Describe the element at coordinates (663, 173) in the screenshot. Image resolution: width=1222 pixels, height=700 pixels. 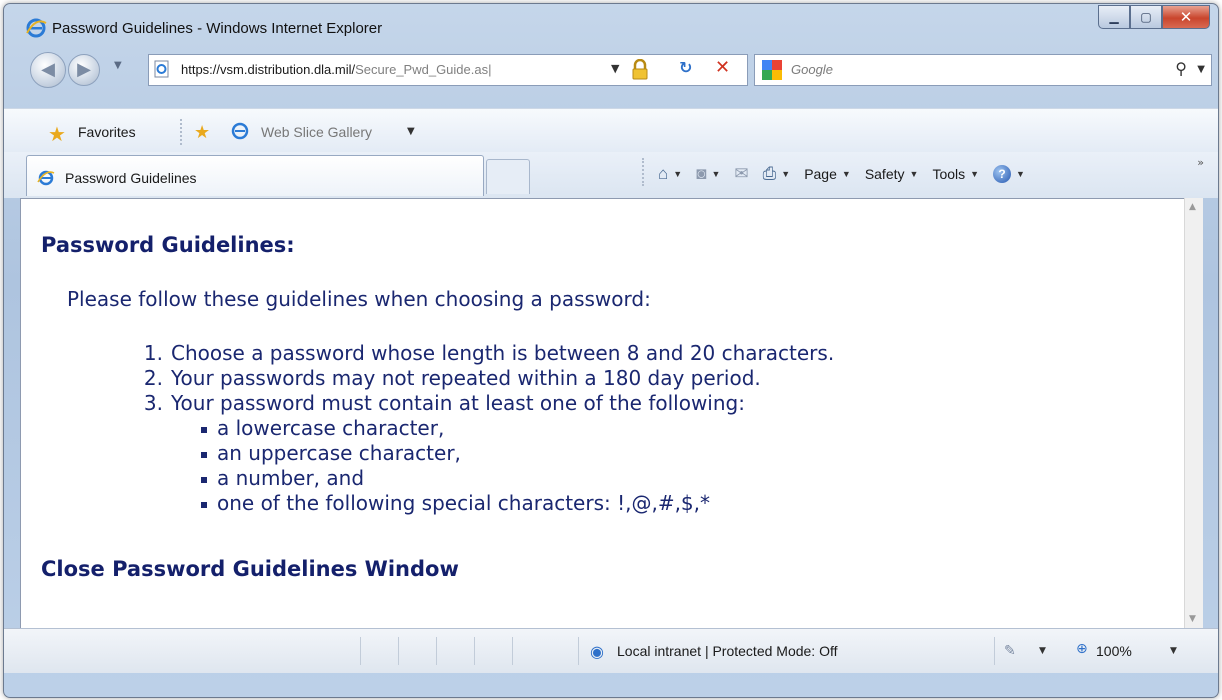
I see `home-icon: ⌂` at that location.